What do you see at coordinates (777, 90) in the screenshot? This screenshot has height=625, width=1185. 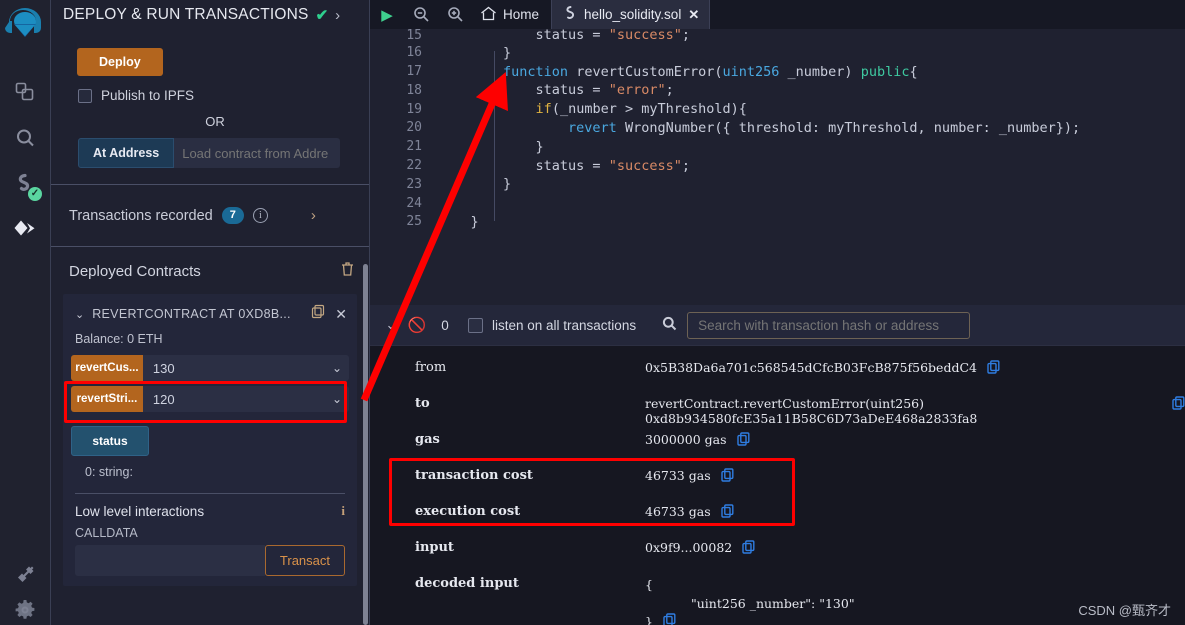 I see `code-line: 18 status = "error";` at bounding box center [777, 90].